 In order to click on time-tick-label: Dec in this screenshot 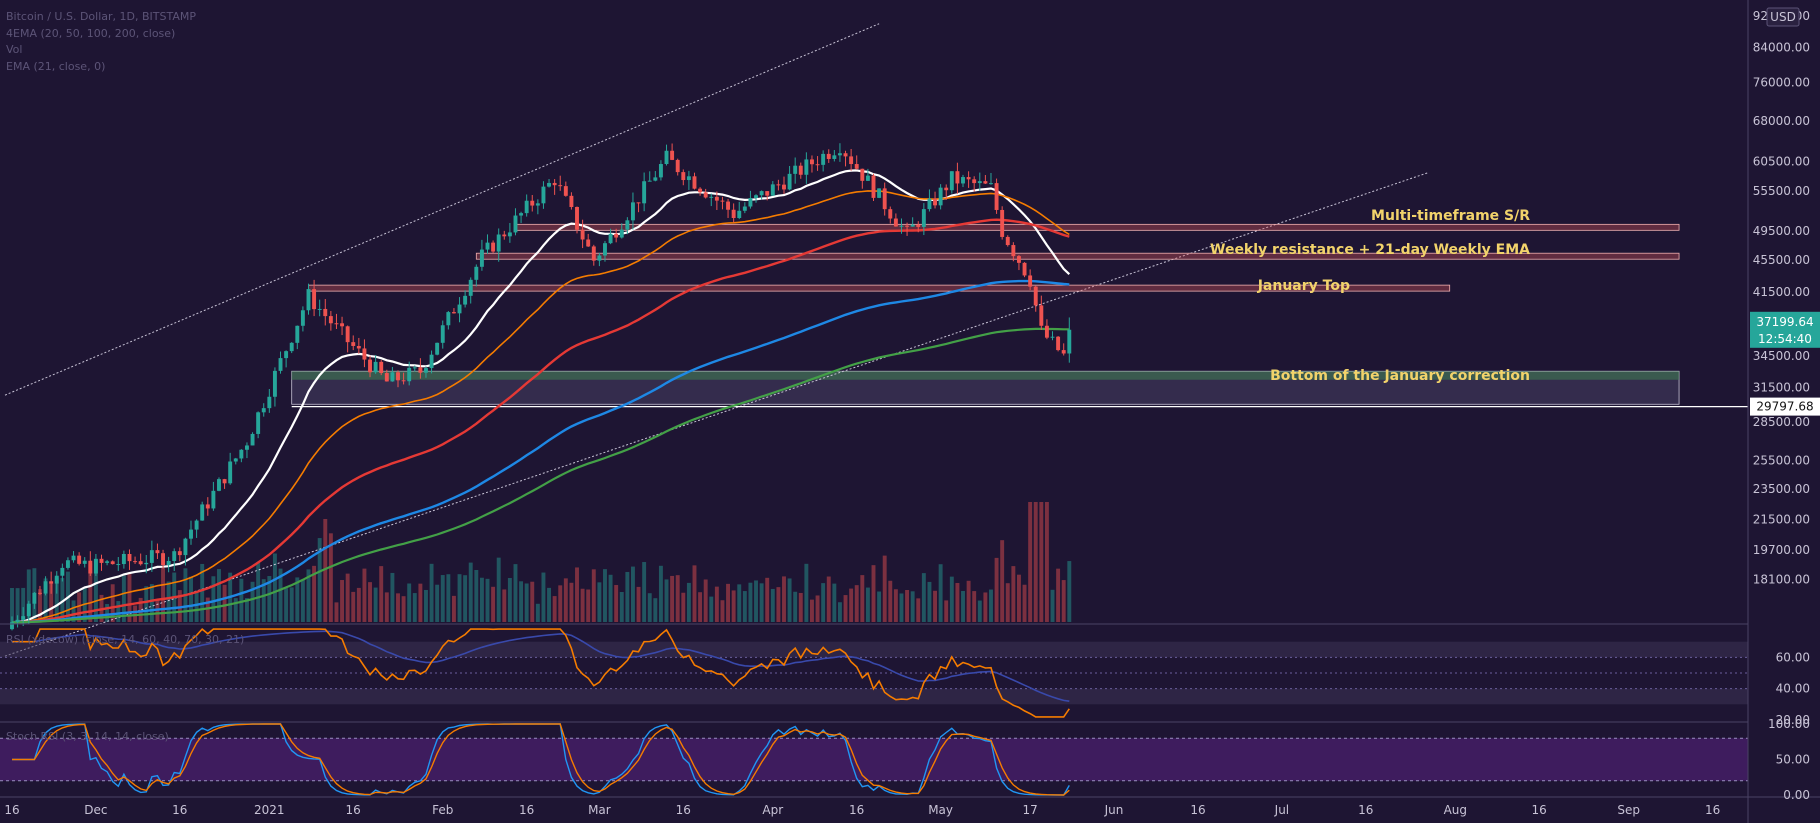, I will do `click(95, 810)`.